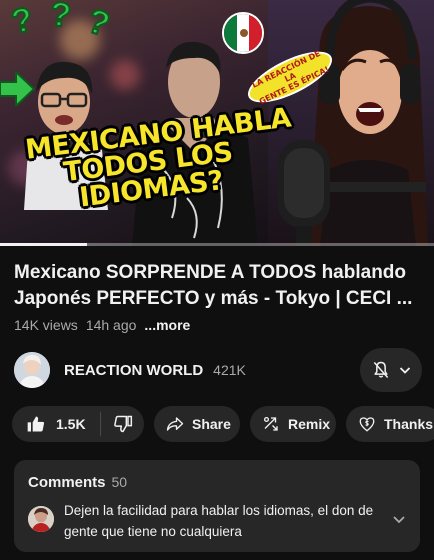 The height and width of the screenshot is (560, 434). I want to click on thumbnail-arrow-icon, so click(18, 89).